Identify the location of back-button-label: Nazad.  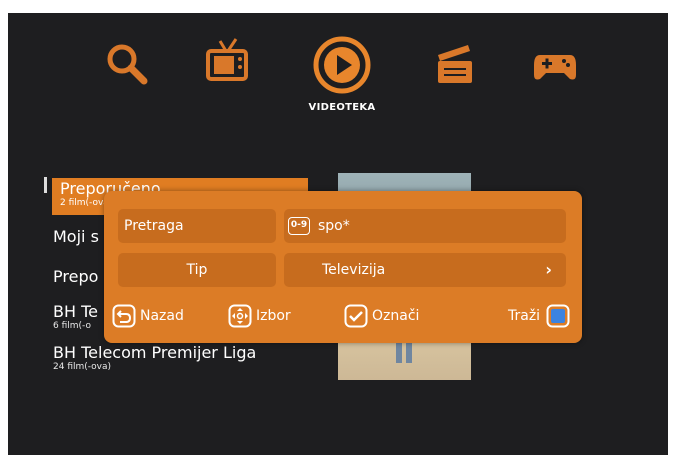
(162, 316).